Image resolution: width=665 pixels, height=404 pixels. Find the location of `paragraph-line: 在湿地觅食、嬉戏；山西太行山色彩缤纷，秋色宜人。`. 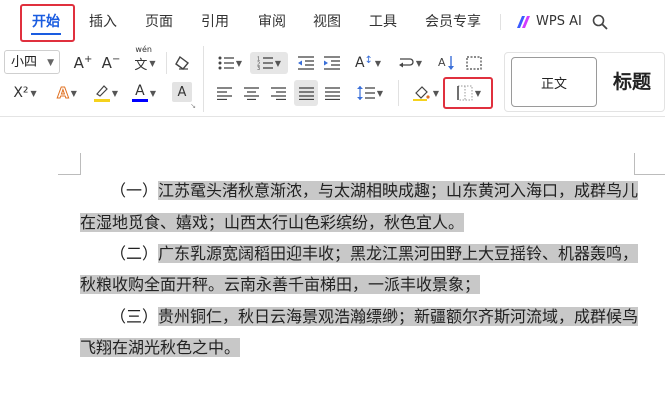

paragraph-line: 在湿地觅食、嬉戏；山西太行山色彩缤纷，秋色宜人。 is located at coordinates (272, 223).